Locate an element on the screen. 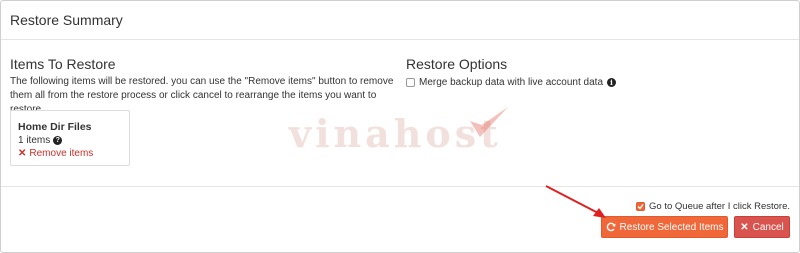  remove-items-link: ✕ Remove items is located at coordinates (55, 153).